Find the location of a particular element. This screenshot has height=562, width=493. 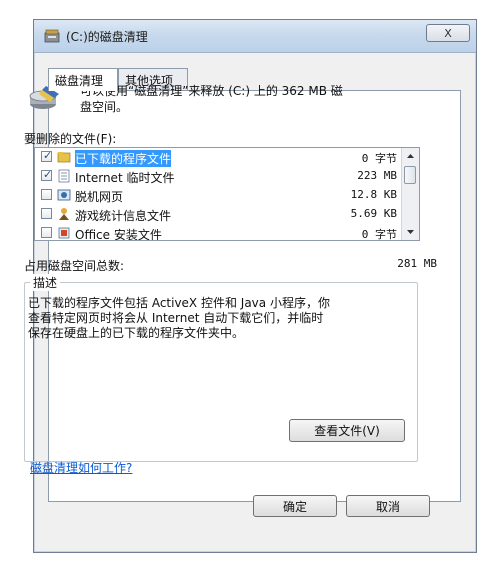

disk-cleanup-app-icon is located at coordinates (52, 36).